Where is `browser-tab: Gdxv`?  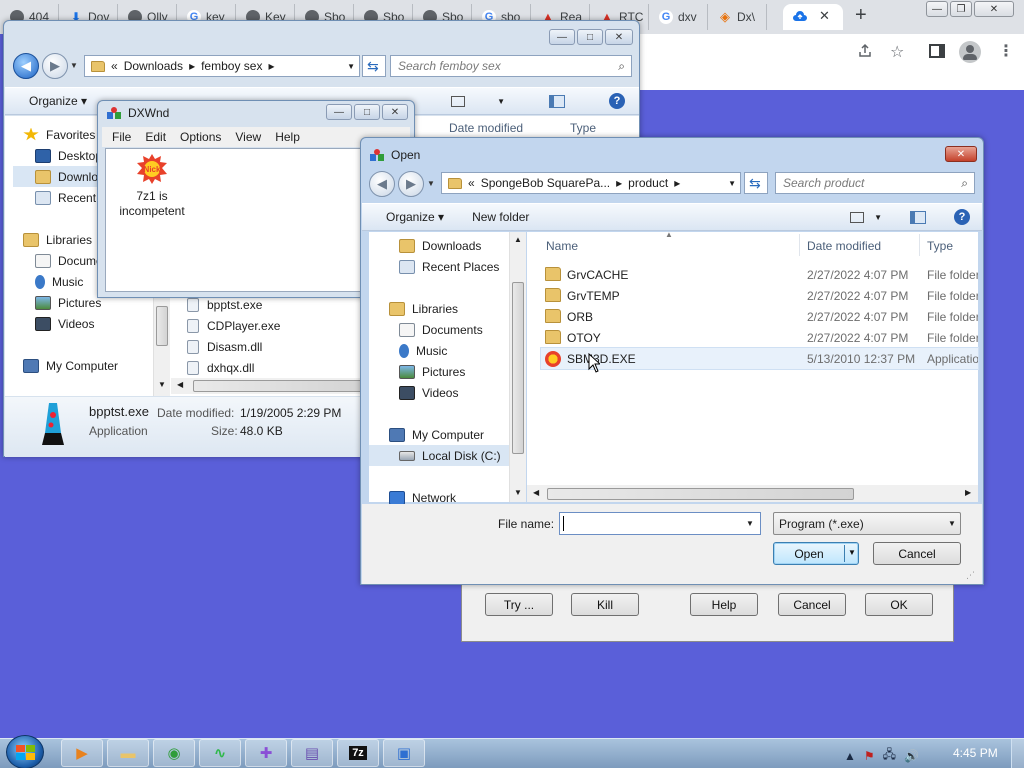 browser-tab: Gdxv is located at coordinates (678, 17).